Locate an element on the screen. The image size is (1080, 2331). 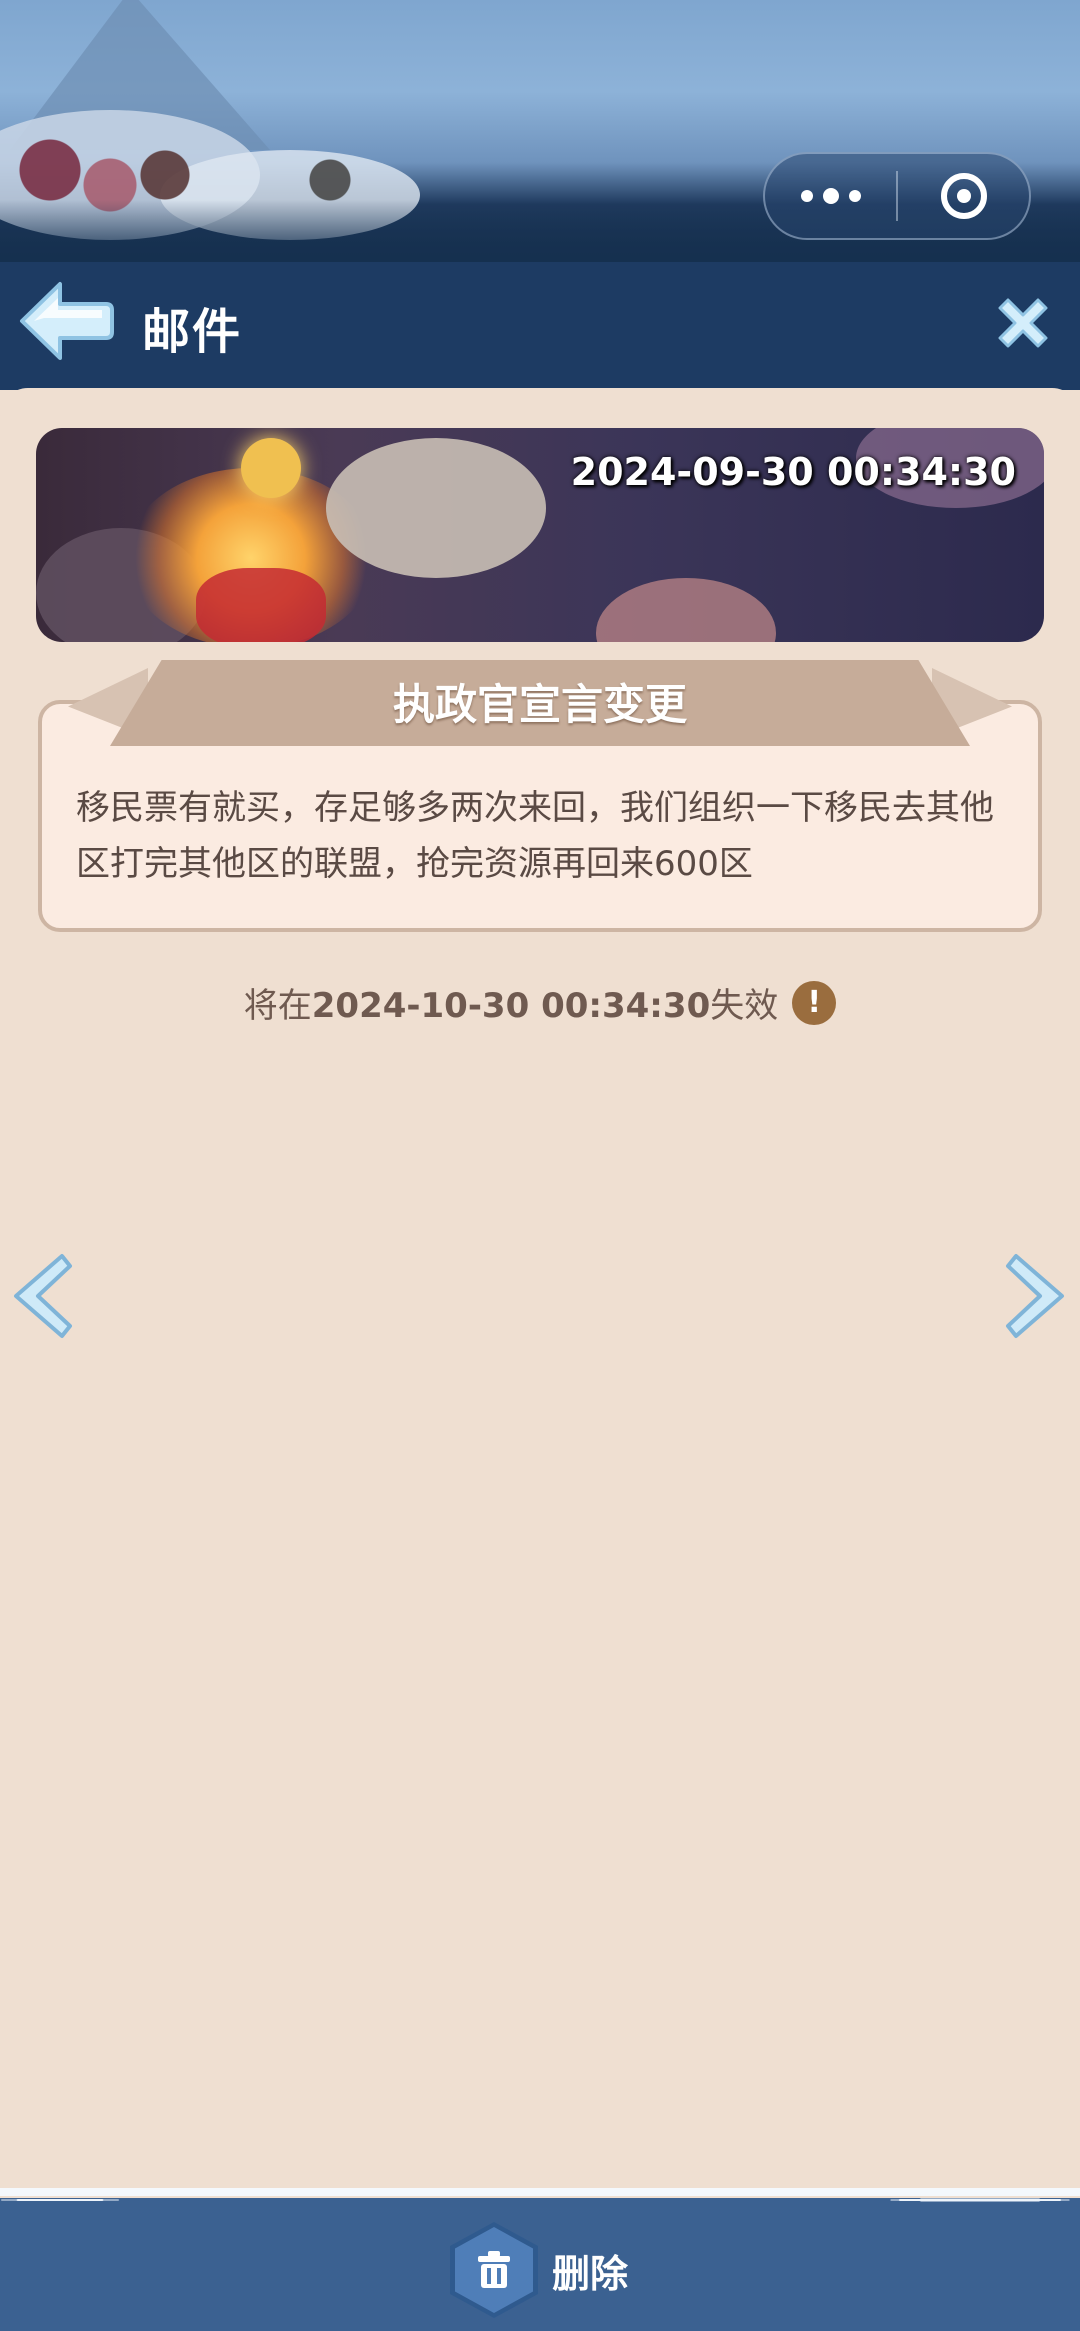
exclamation-icon: ! is located at coordinates (814, 1002).